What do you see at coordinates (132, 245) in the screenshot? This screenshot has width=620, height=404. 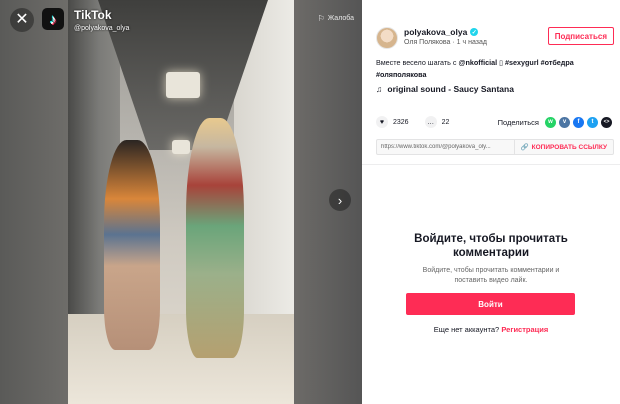 I see `video-person-left` at bounding box center [132, 245].